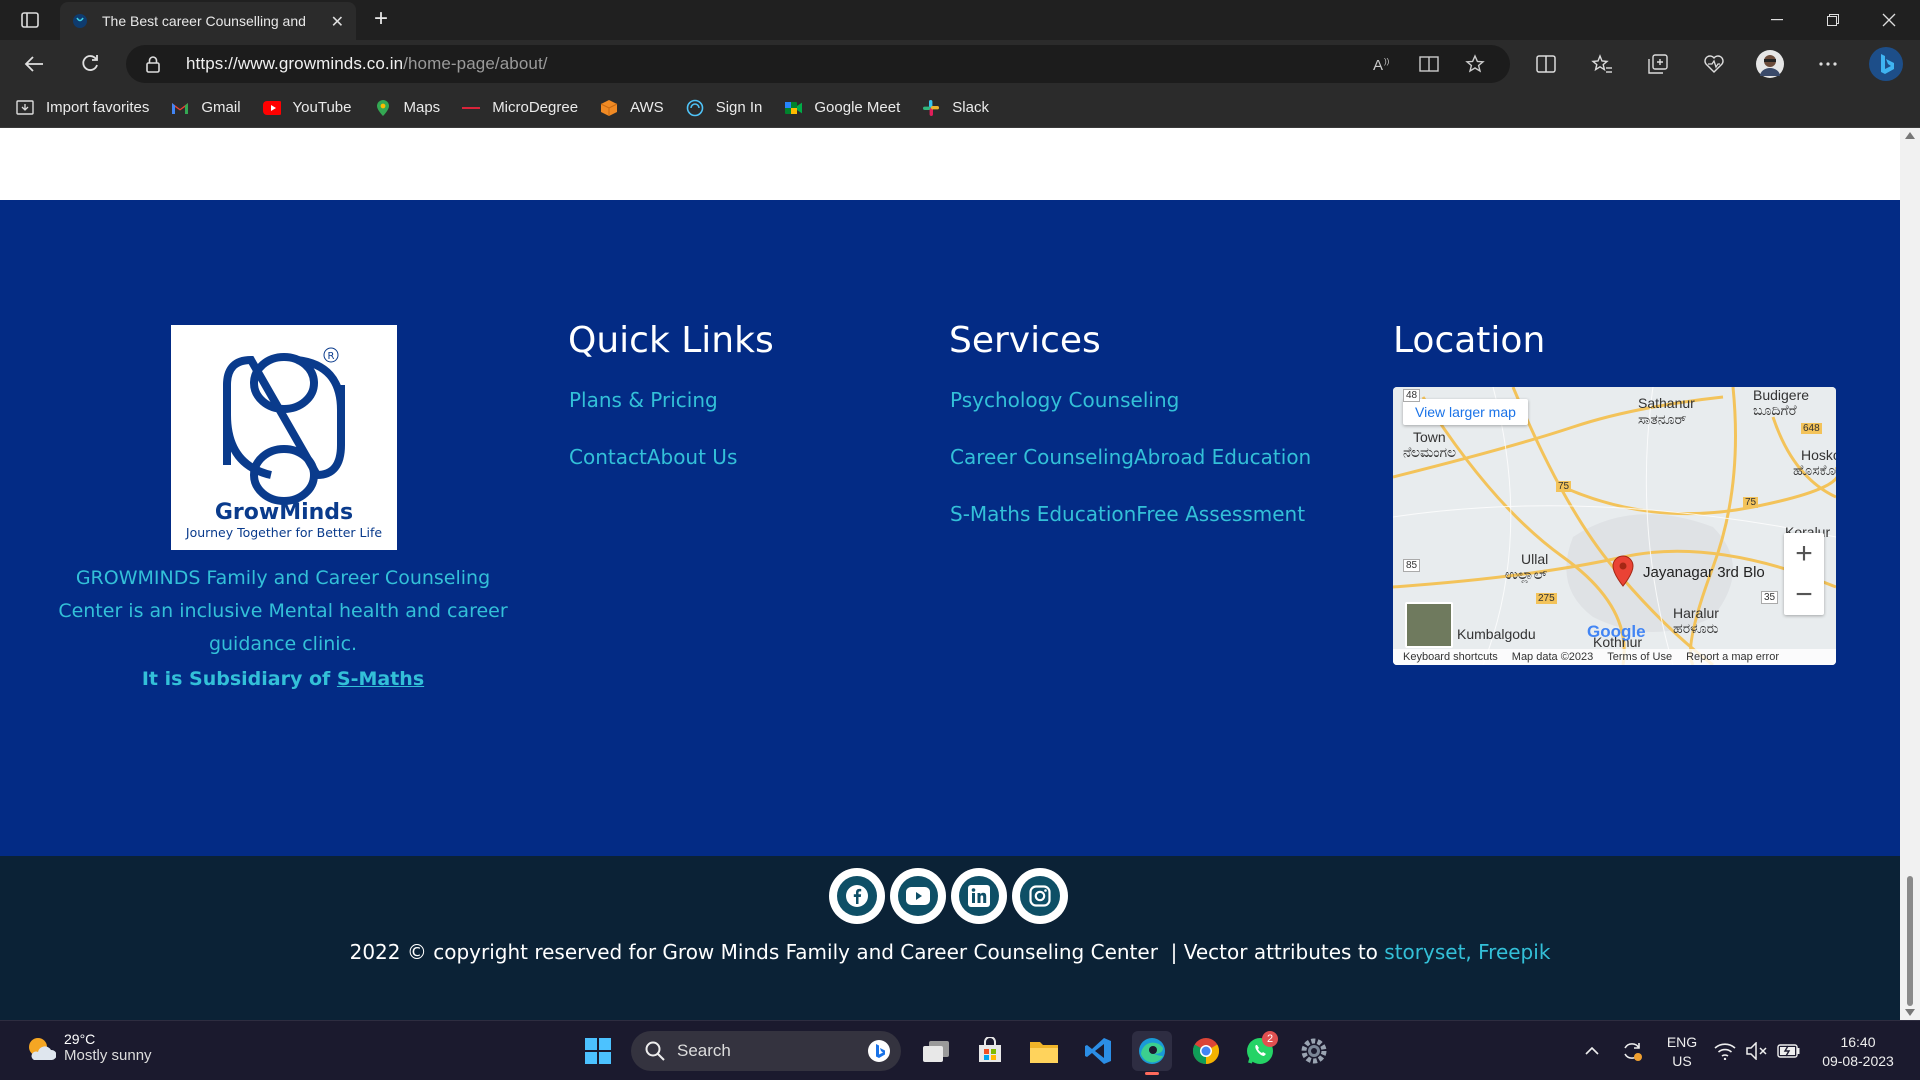 The width and height of the screenshot is (1920, 1080). What do you see at coordinates (1732, 657) in the screenshot?
I see `report-map-error-link: Report a map error` at bounding box center [1732, 657].